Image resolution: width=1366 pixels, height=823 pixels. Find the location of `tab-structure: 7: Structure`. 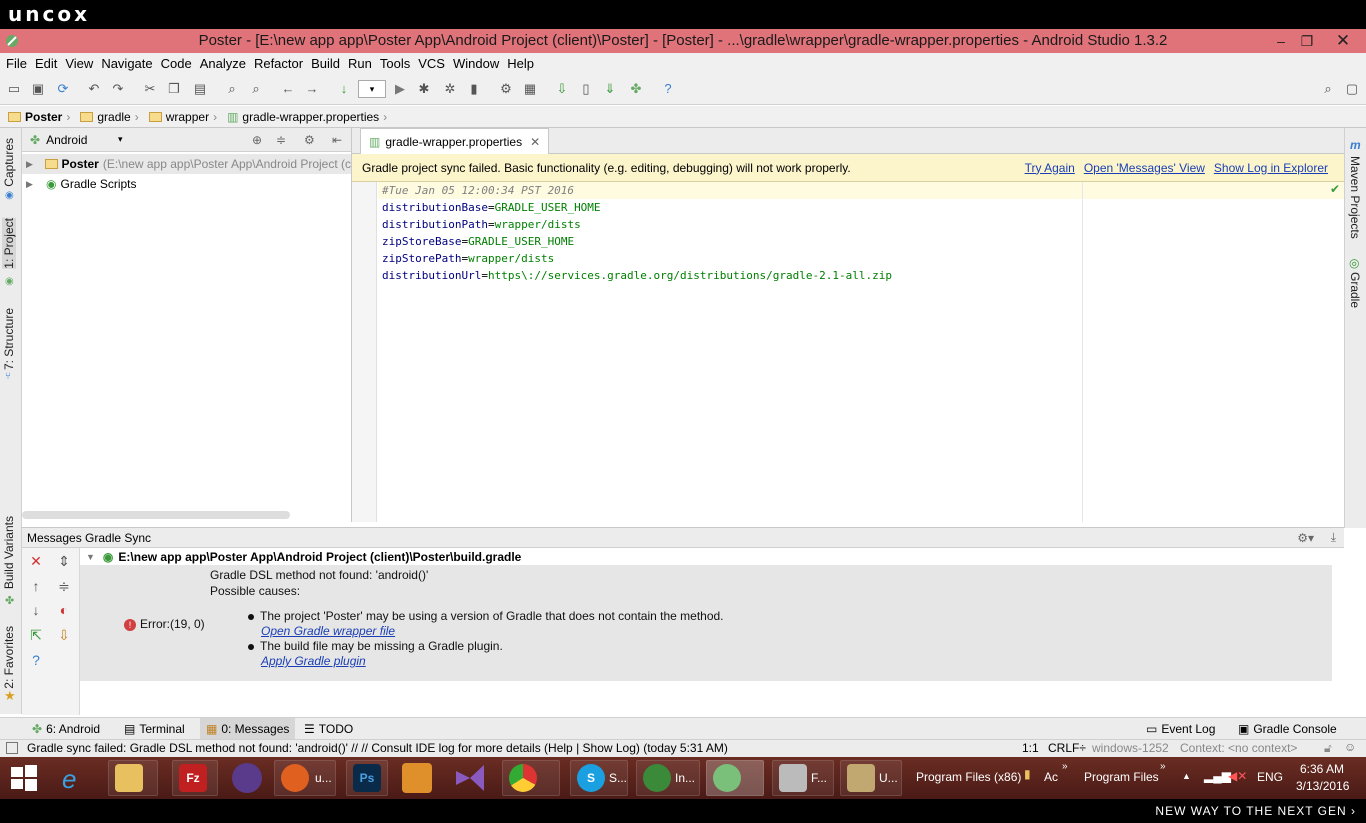

tab-structure: 7: Structure is located at coordinates (9, 339).